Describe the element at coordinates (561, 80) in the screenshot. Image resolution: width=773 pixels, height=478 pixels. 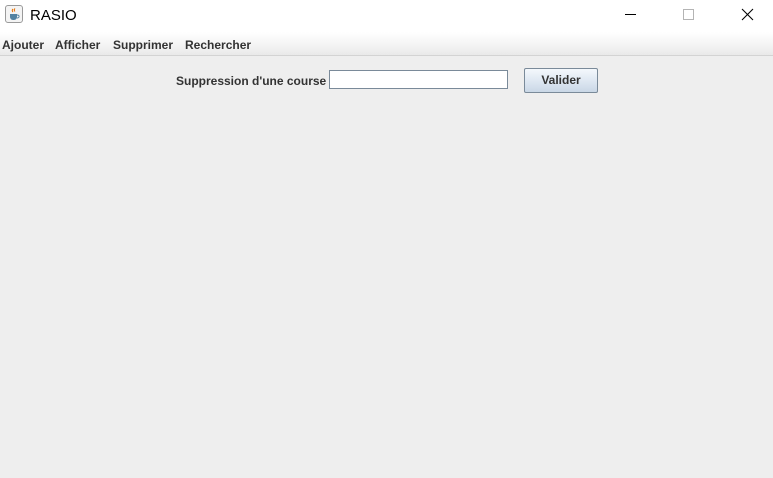
I see `validate-button: Valider` at that location.